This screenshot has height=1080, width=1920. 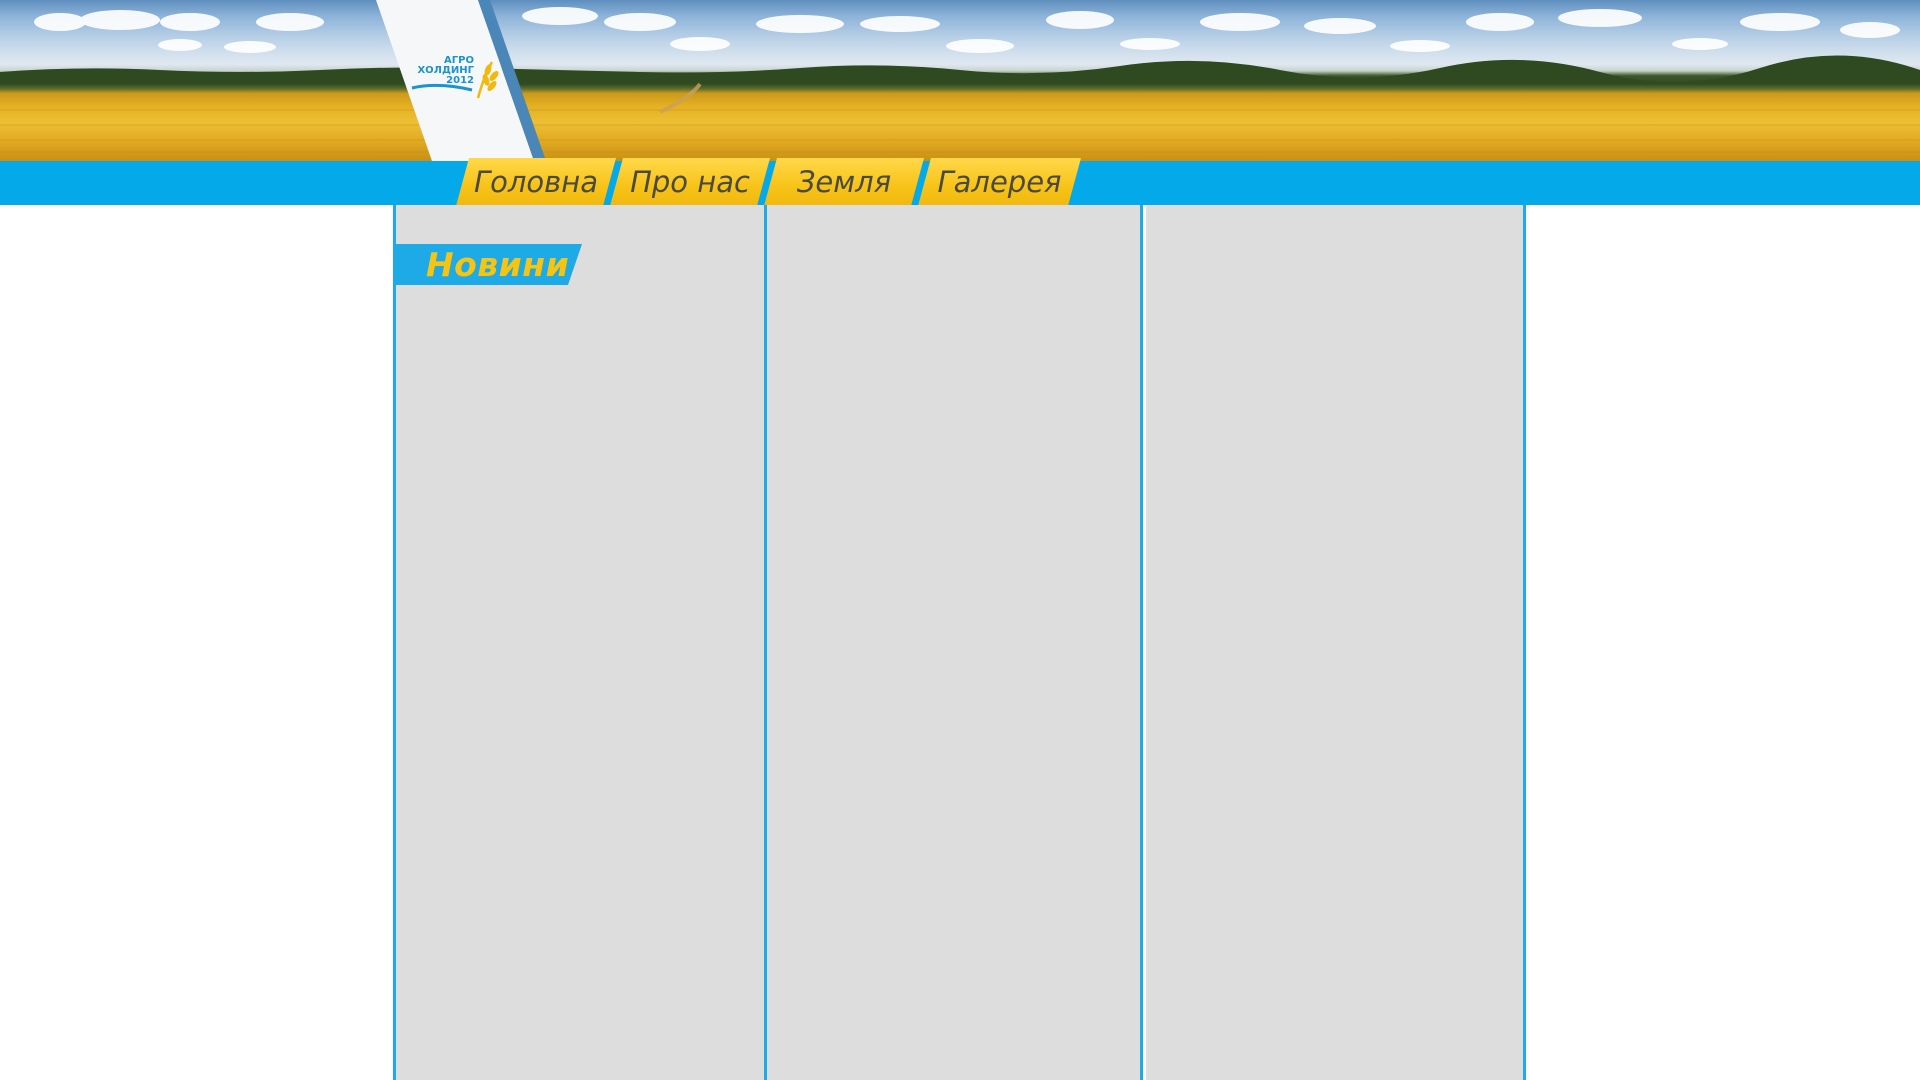 I want to click on agro-holding-logo: АГРО ХОЛДИНГ 2012, so click(x=463, y=82).